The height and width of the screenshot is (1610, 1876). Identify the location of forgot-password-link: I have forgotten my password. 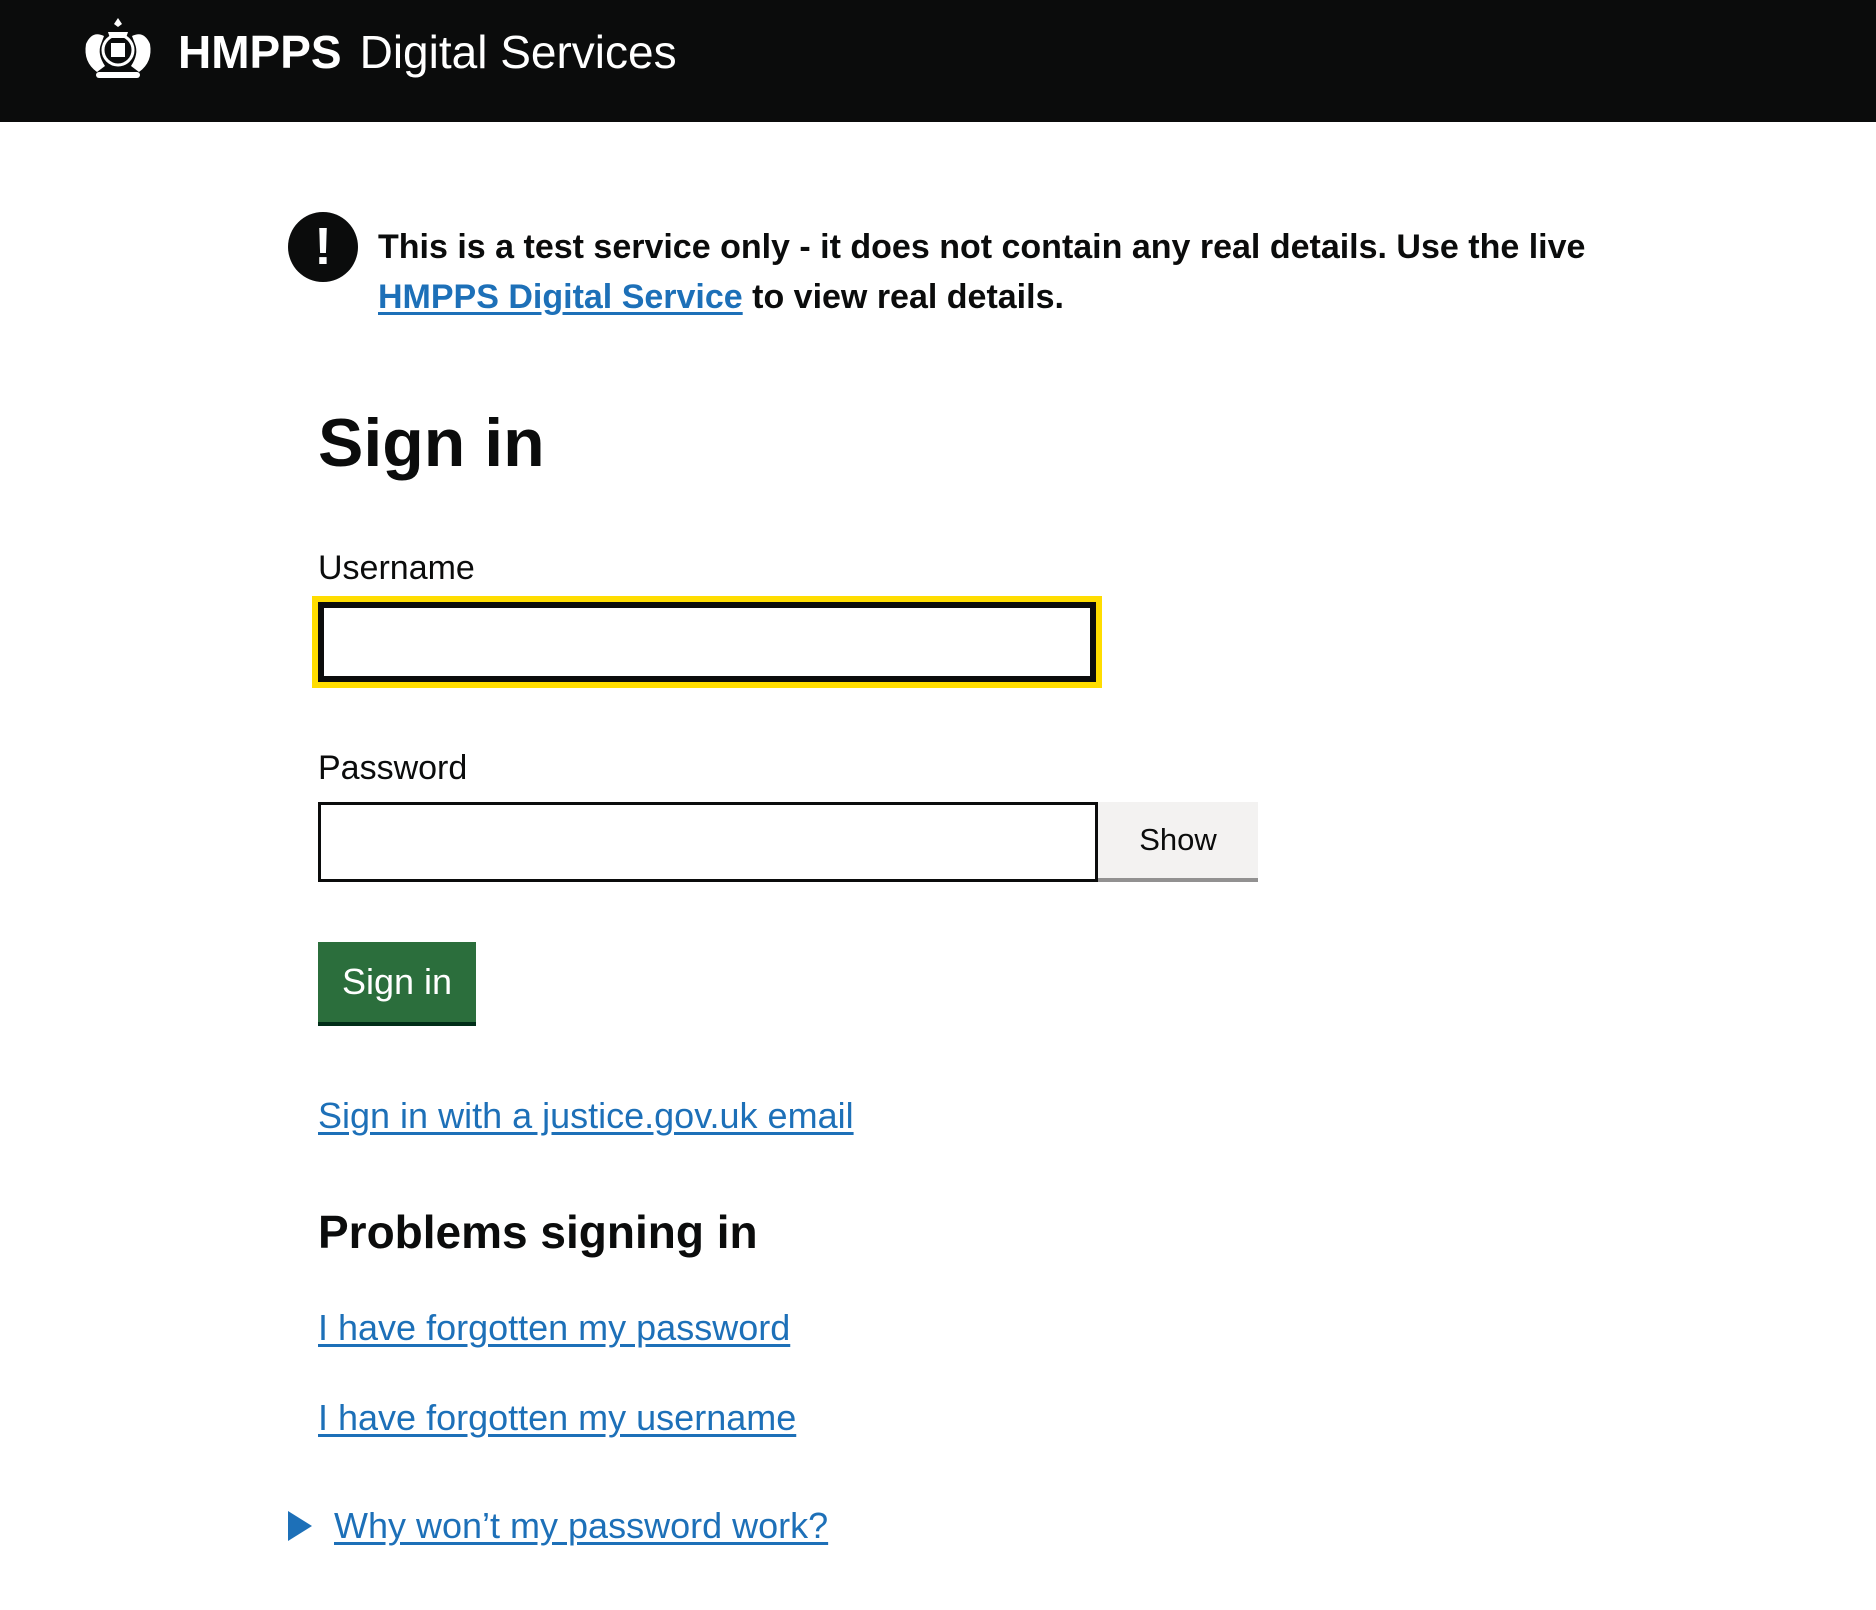
(554, 1328).